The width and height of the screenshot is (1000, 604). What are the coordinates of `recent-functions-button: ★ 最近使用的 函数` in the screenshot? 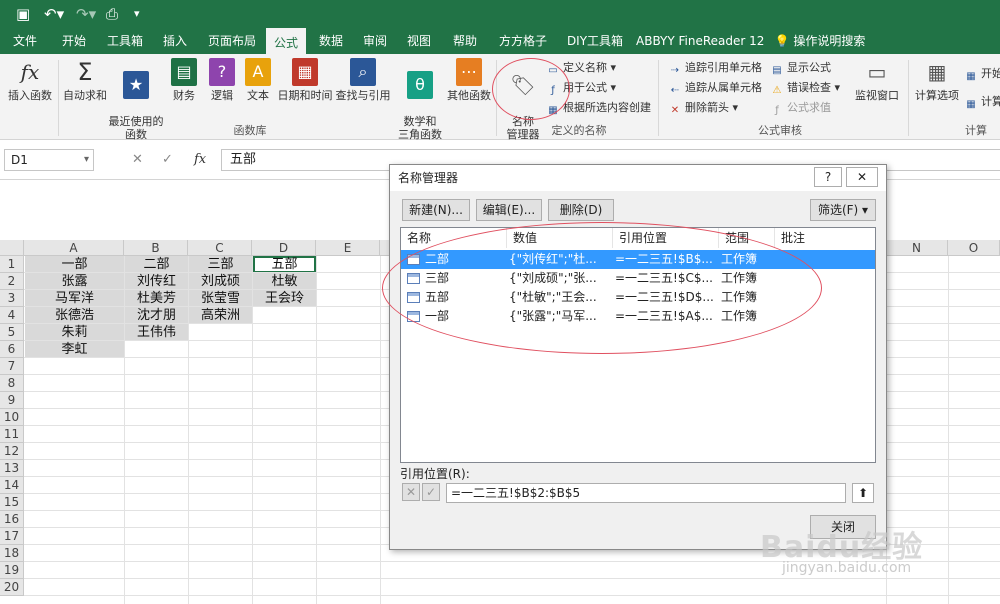 It's located at (136, 99).